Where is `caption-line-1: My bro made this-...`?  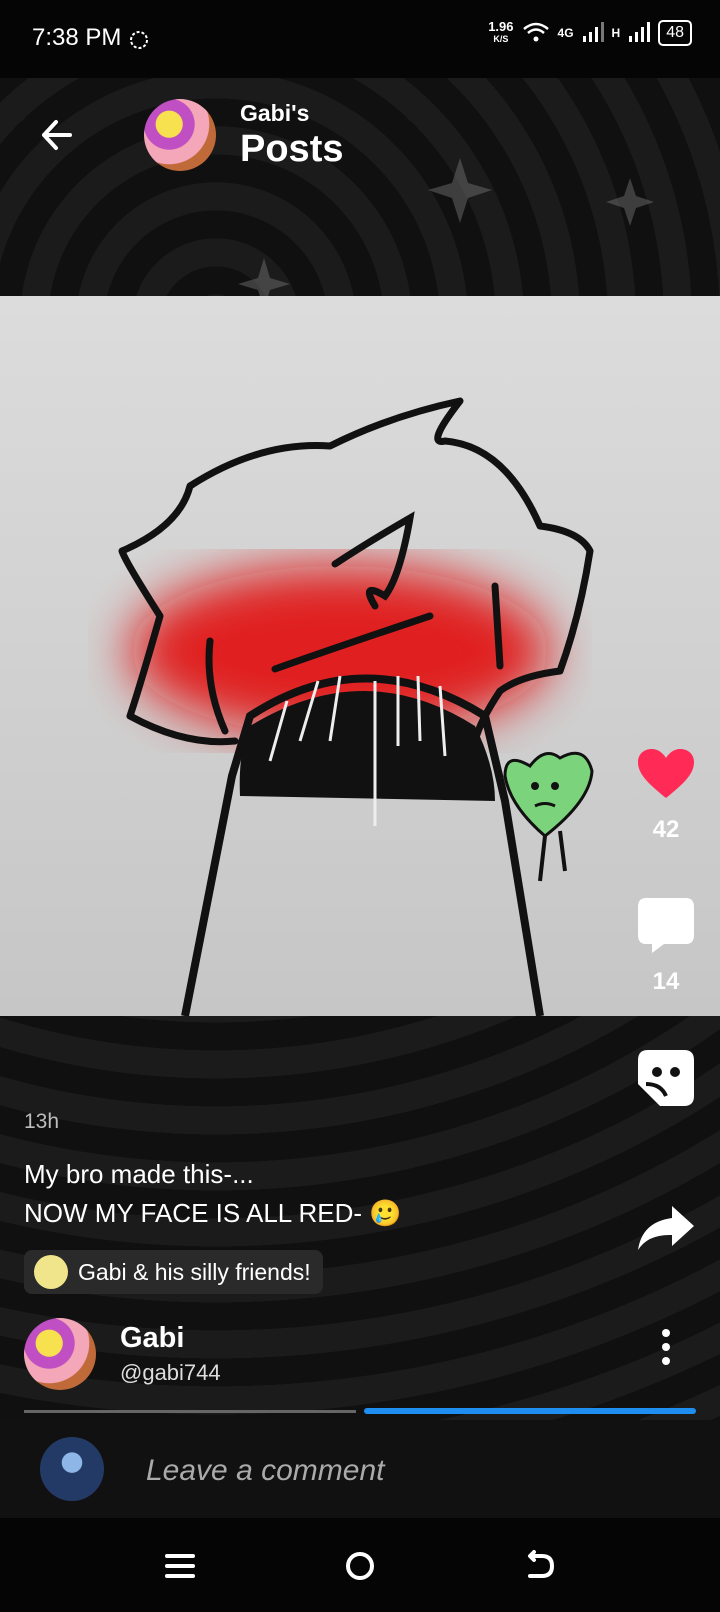
caption-line-1: My bro made this-... is located at coordinates (139, 1174).